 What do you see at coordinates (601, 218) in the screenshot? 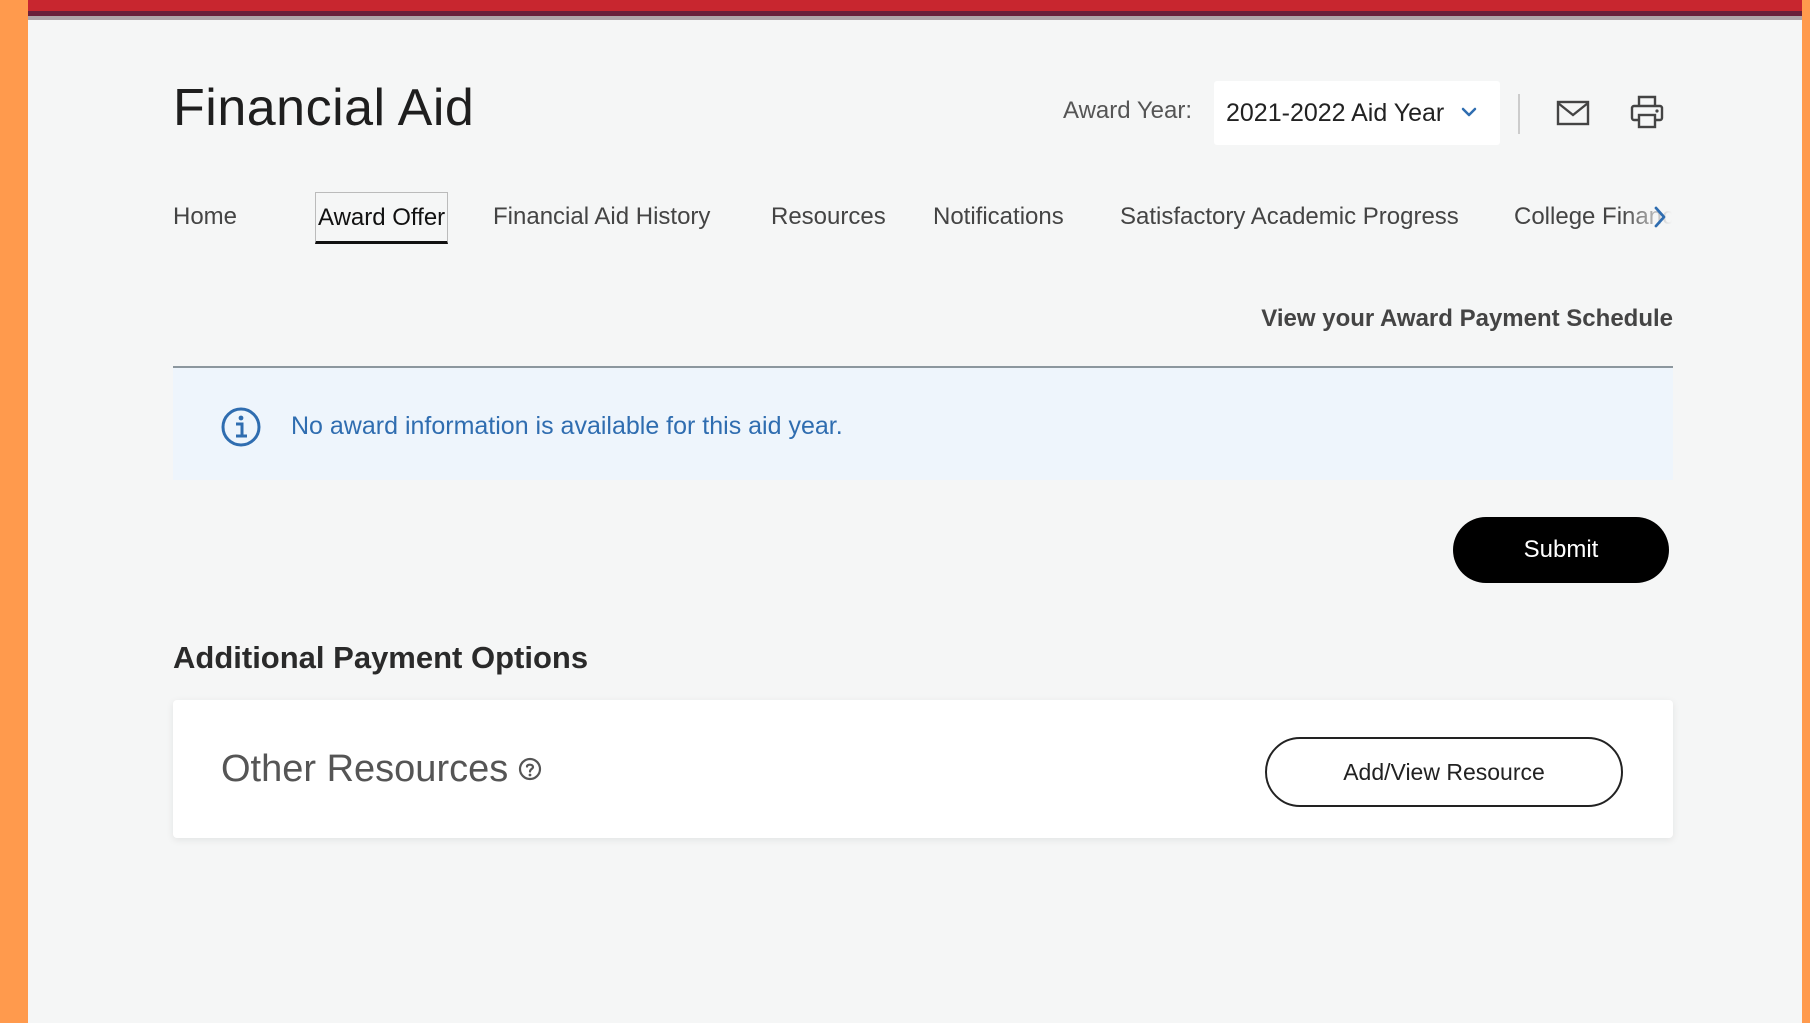
I see `tab-financial-aid-history: Financial Aid History` at bounding box center [601, 218].